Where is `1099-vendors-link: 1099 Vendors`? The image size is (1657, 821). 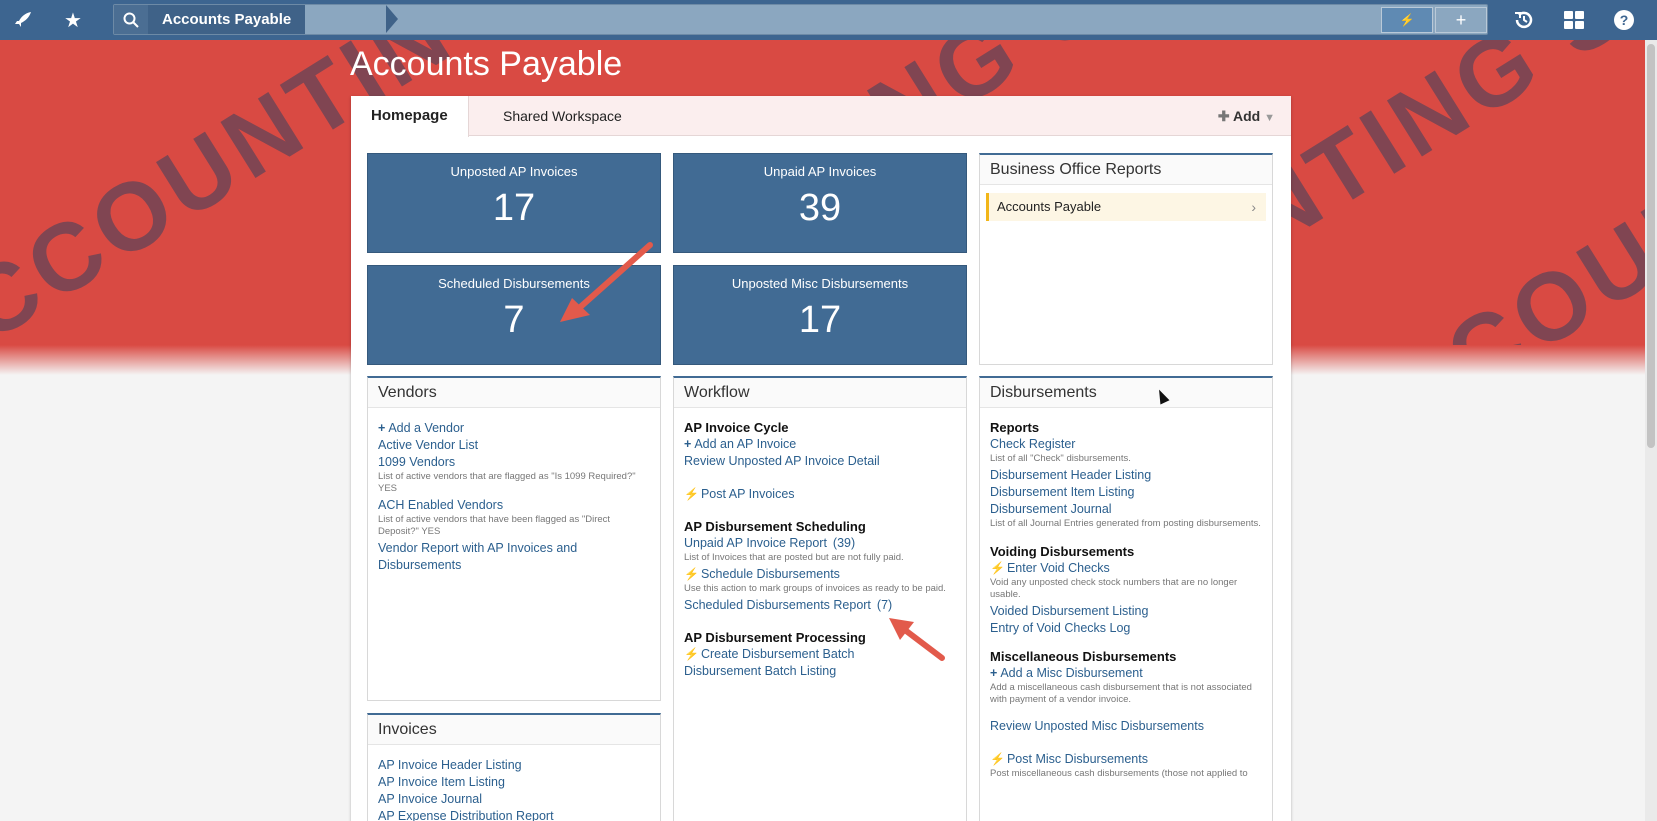 1099-vendors-link: 1099 Vendors is located at coordinates (514, 462).